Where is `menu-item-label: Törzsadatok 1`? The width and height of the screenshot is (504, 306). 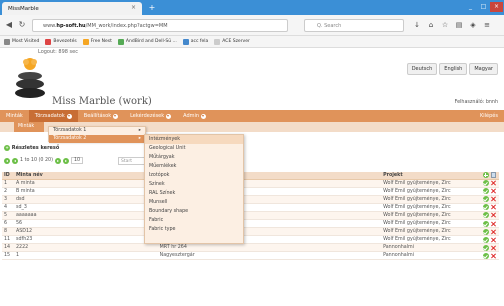 menu-item-label: Törzsadatok 1 is located at coordinates (70, 130).